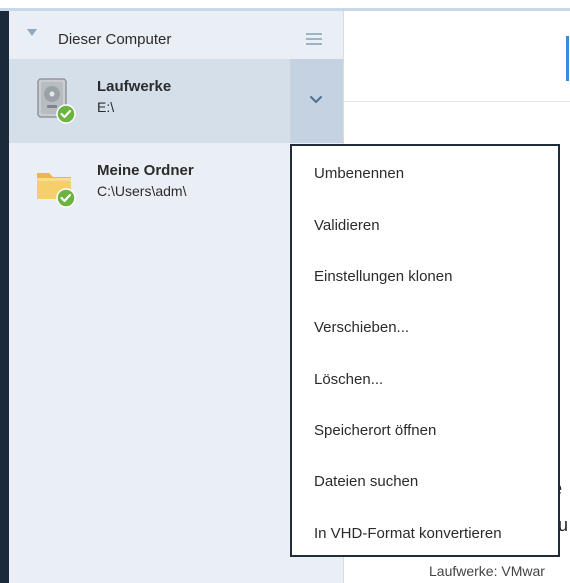 The width and height of the screenshot is (570, 583). What do you see at coordinates (115, 39) in the screenshot?
I see `sidebar-title: Dieser Computer` at bounding box center [115, 39].